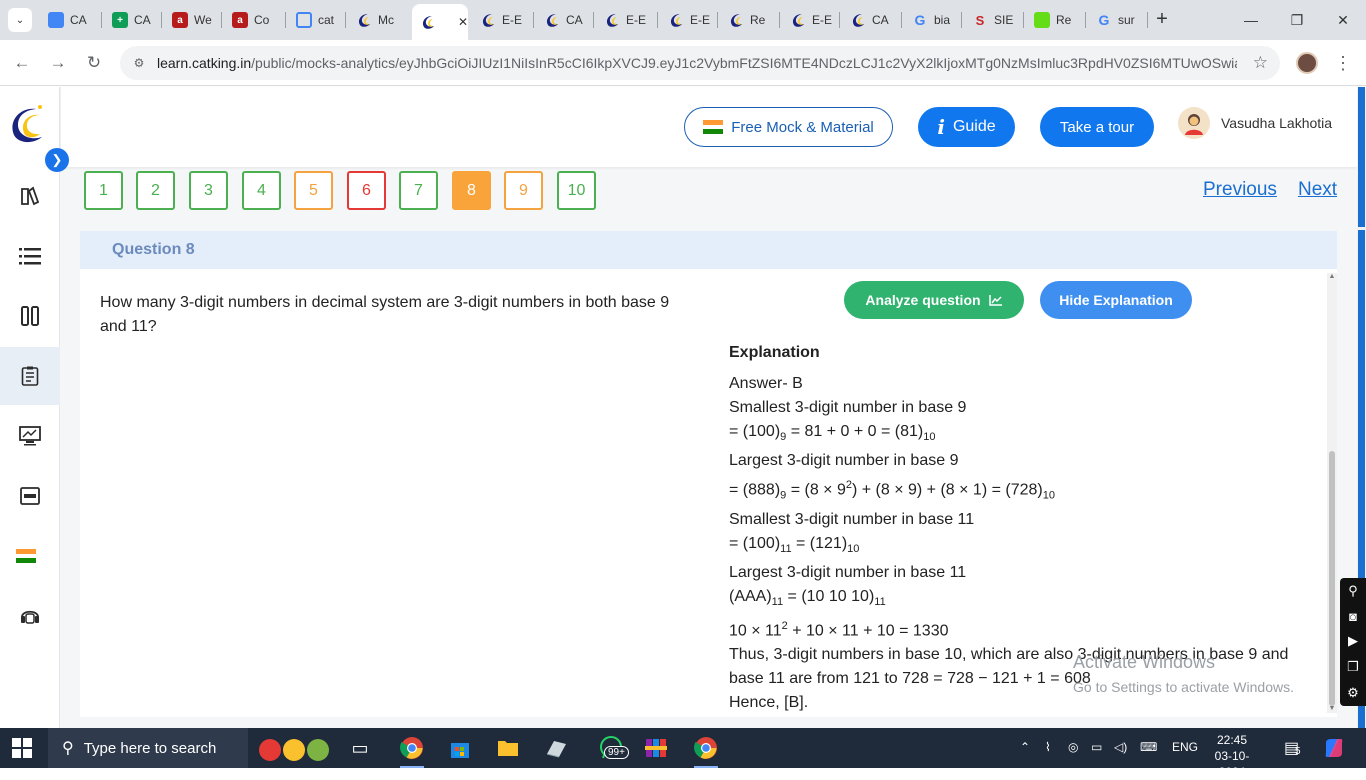 This screenshot has width=1366, height=780. I want to click on close-window-button: ✕, so click(1343, 20).